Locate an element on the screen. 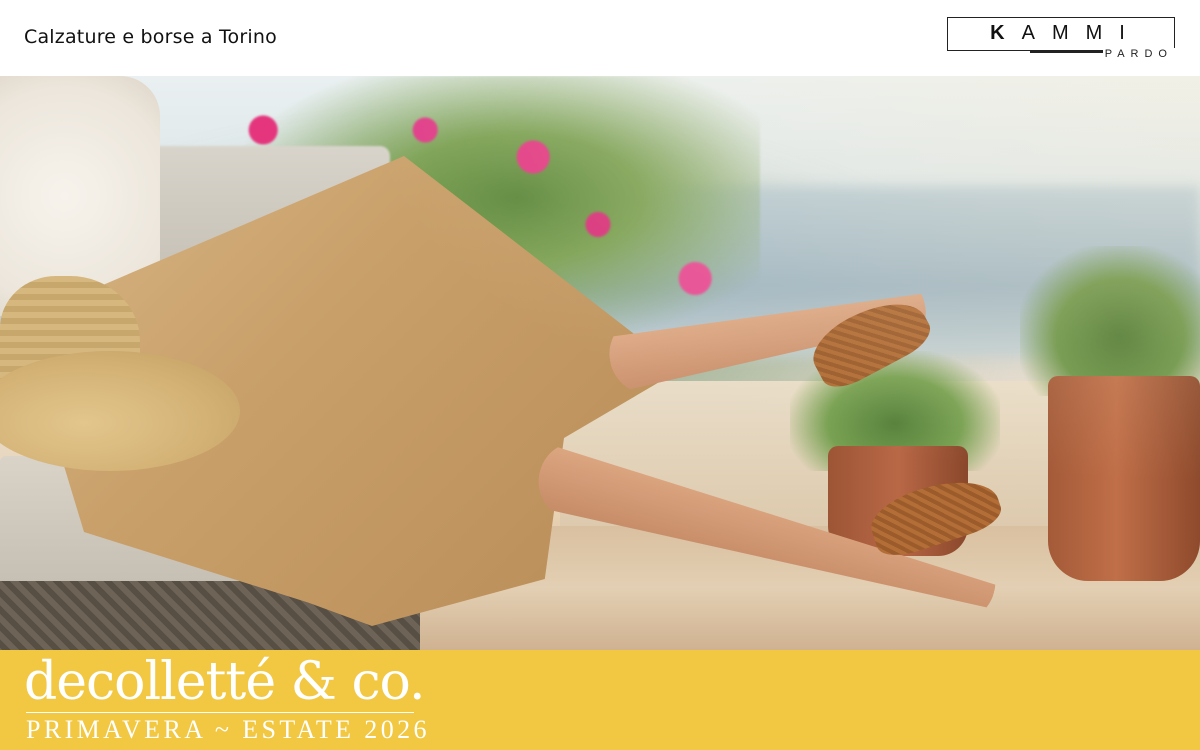 This screenshot has height=750, width=1200. logo-name: AMMI is located at coordinates (1081, 33).